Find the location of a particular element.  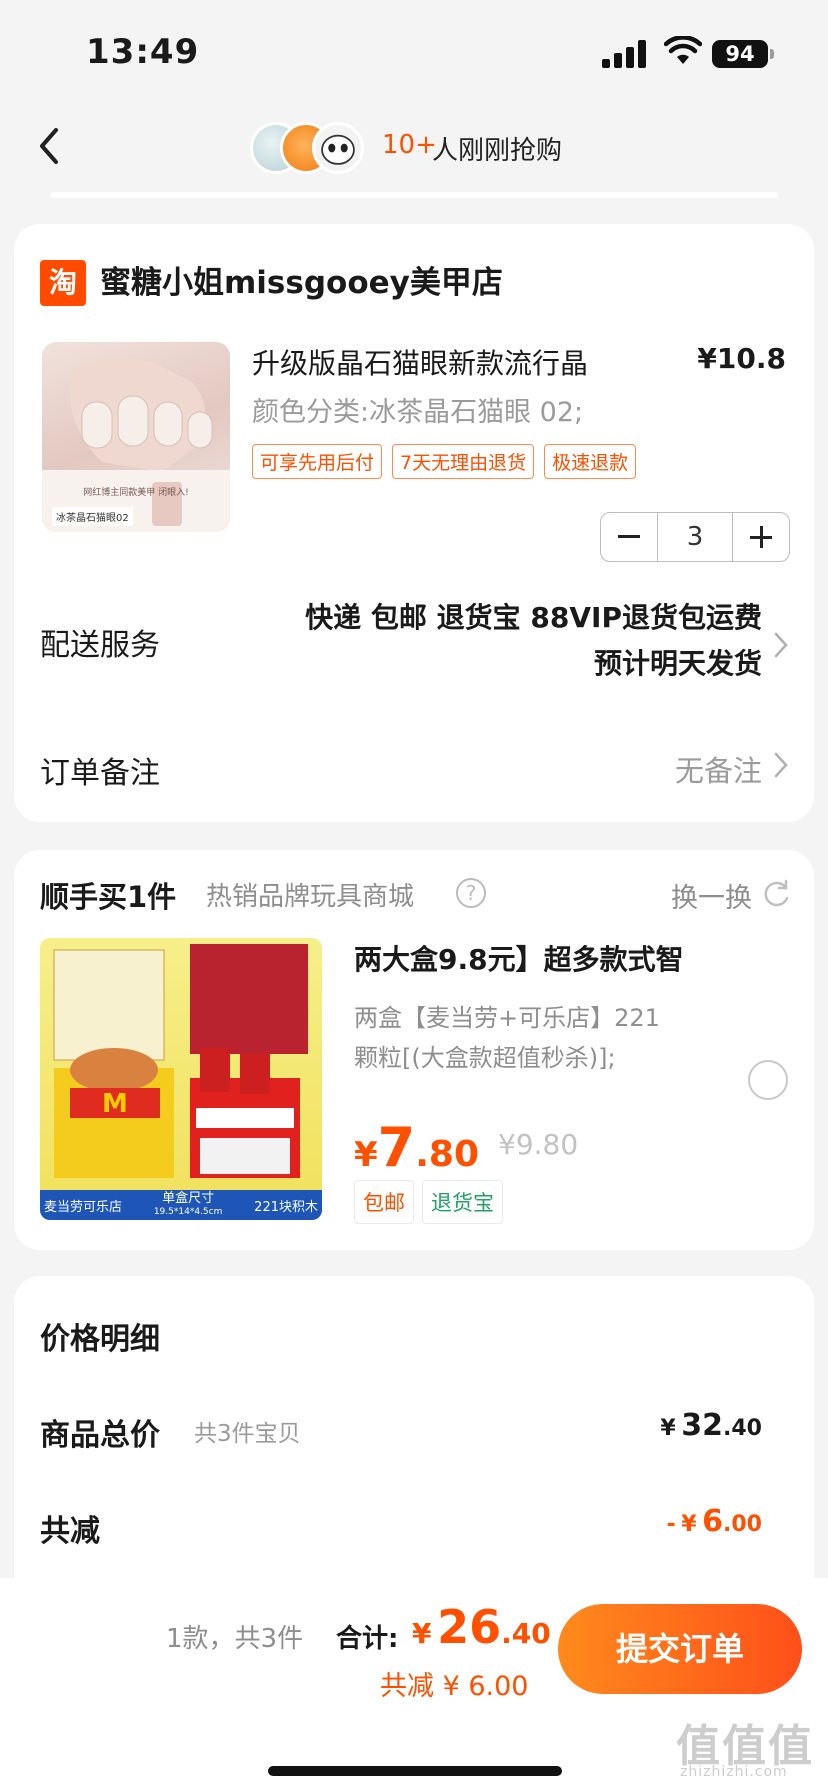

recommend-item-tags: 包邮 退货宝 is located at coordinates (428, 1202).